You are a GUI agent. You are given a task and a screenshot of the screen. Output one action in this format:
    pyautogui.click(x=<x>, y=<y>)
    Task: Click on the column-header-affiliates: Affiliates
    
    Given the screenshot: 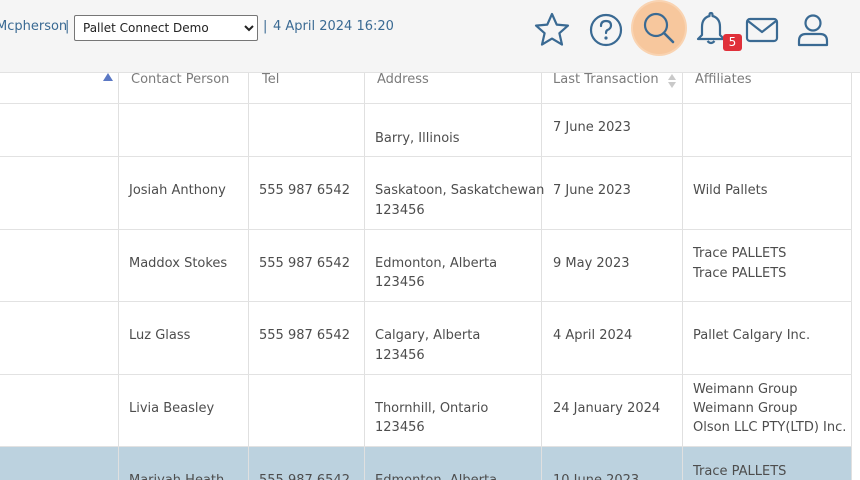 What is the action you would take?
    pyautogui.click(x=723, y=88)
    